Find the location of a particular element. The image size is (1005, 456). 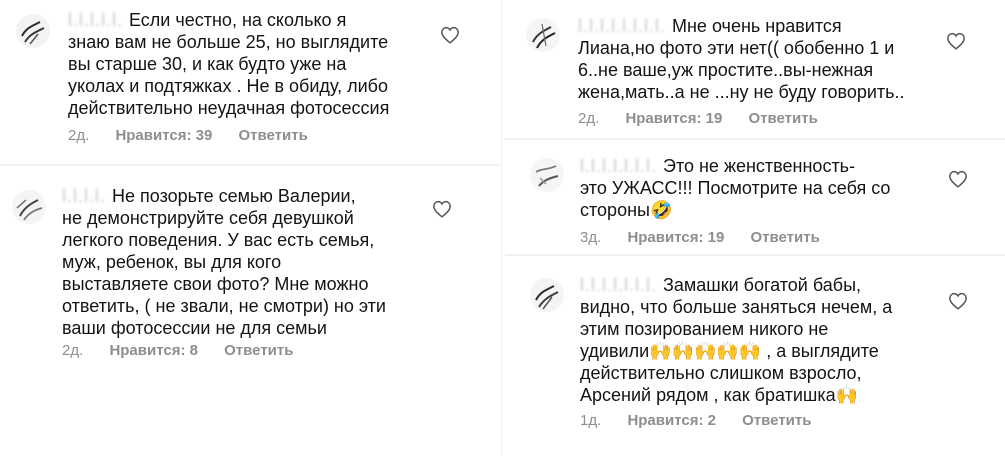

comment-meta: 3д. Нравится: 19 Ответить is located at coordinates (711, 237).